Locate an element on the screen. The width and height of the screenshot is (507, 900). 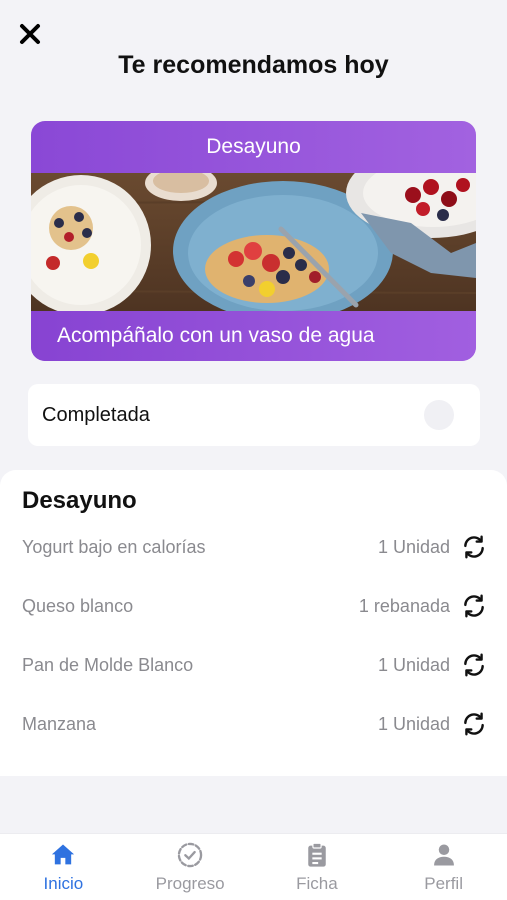
meal-detail-title: Desayuno is located at coordinates (79, 500).